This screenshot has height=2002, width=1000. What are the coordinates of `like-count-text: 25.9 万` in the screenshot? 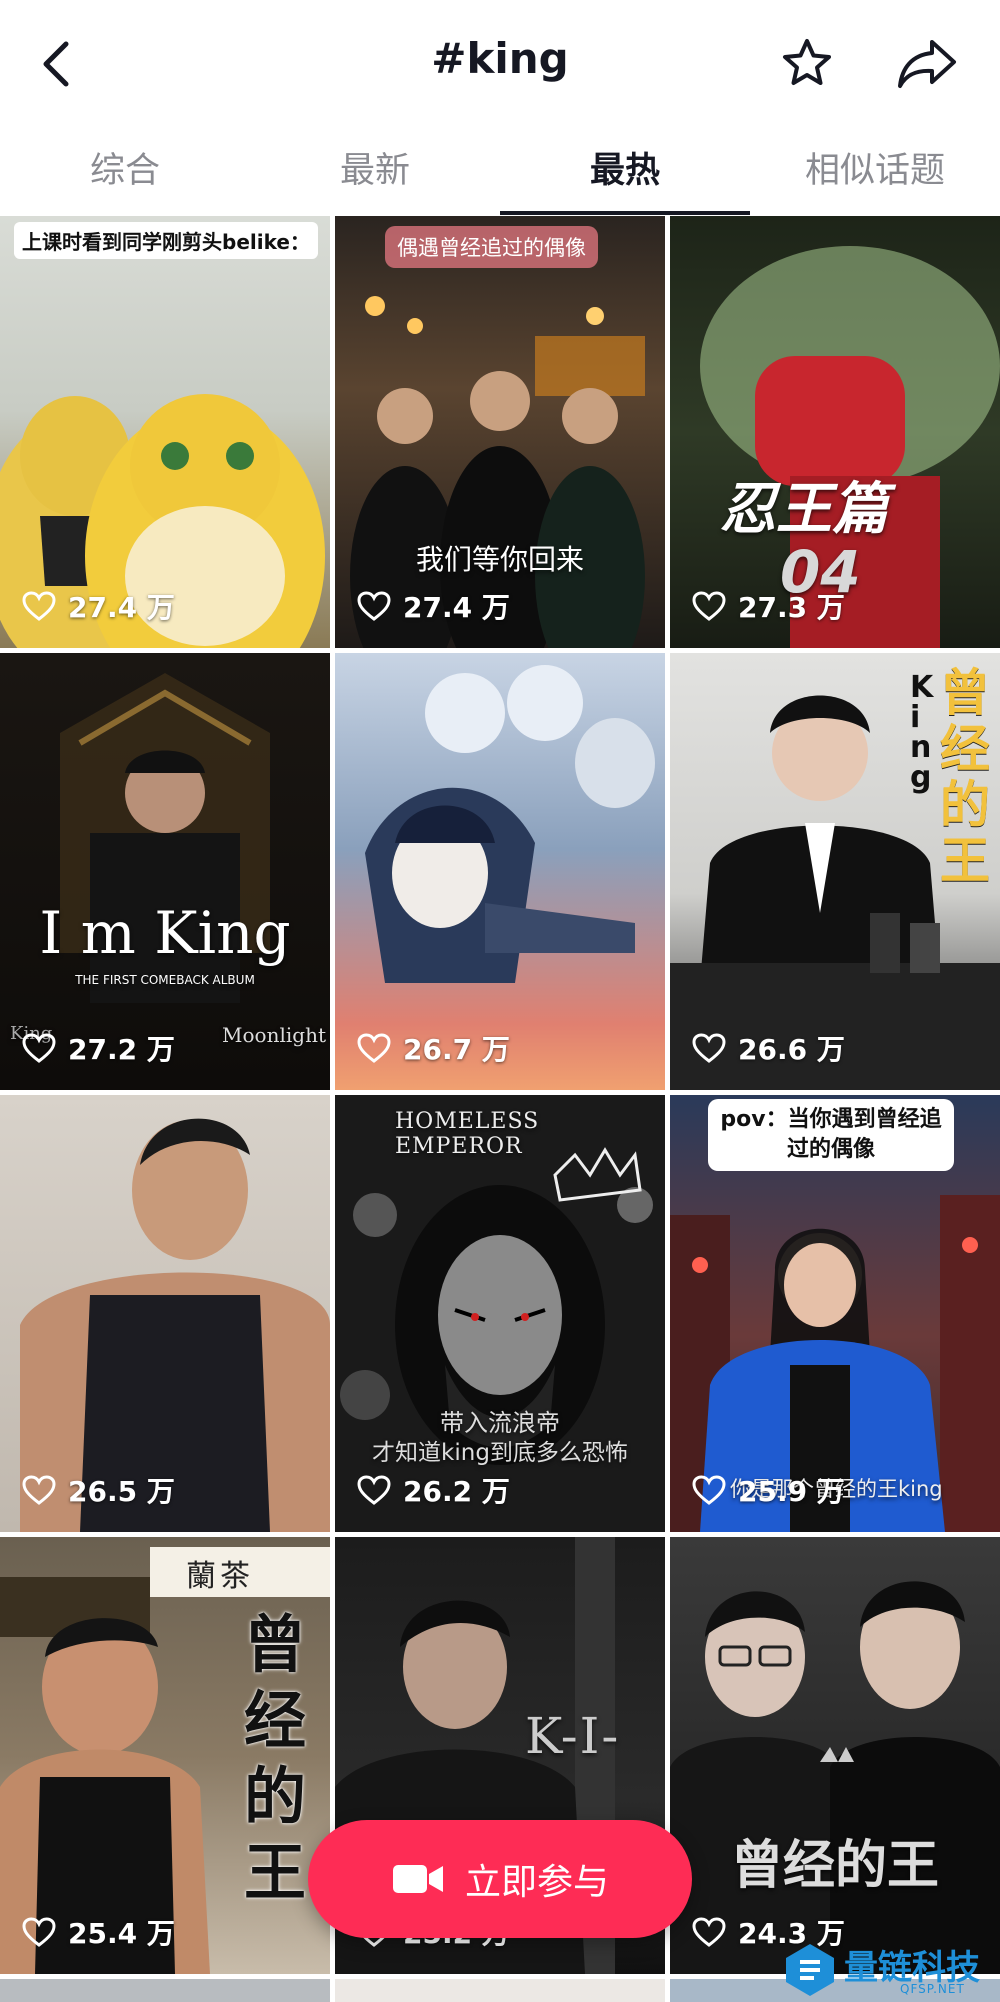 It's located at (791, 1491).